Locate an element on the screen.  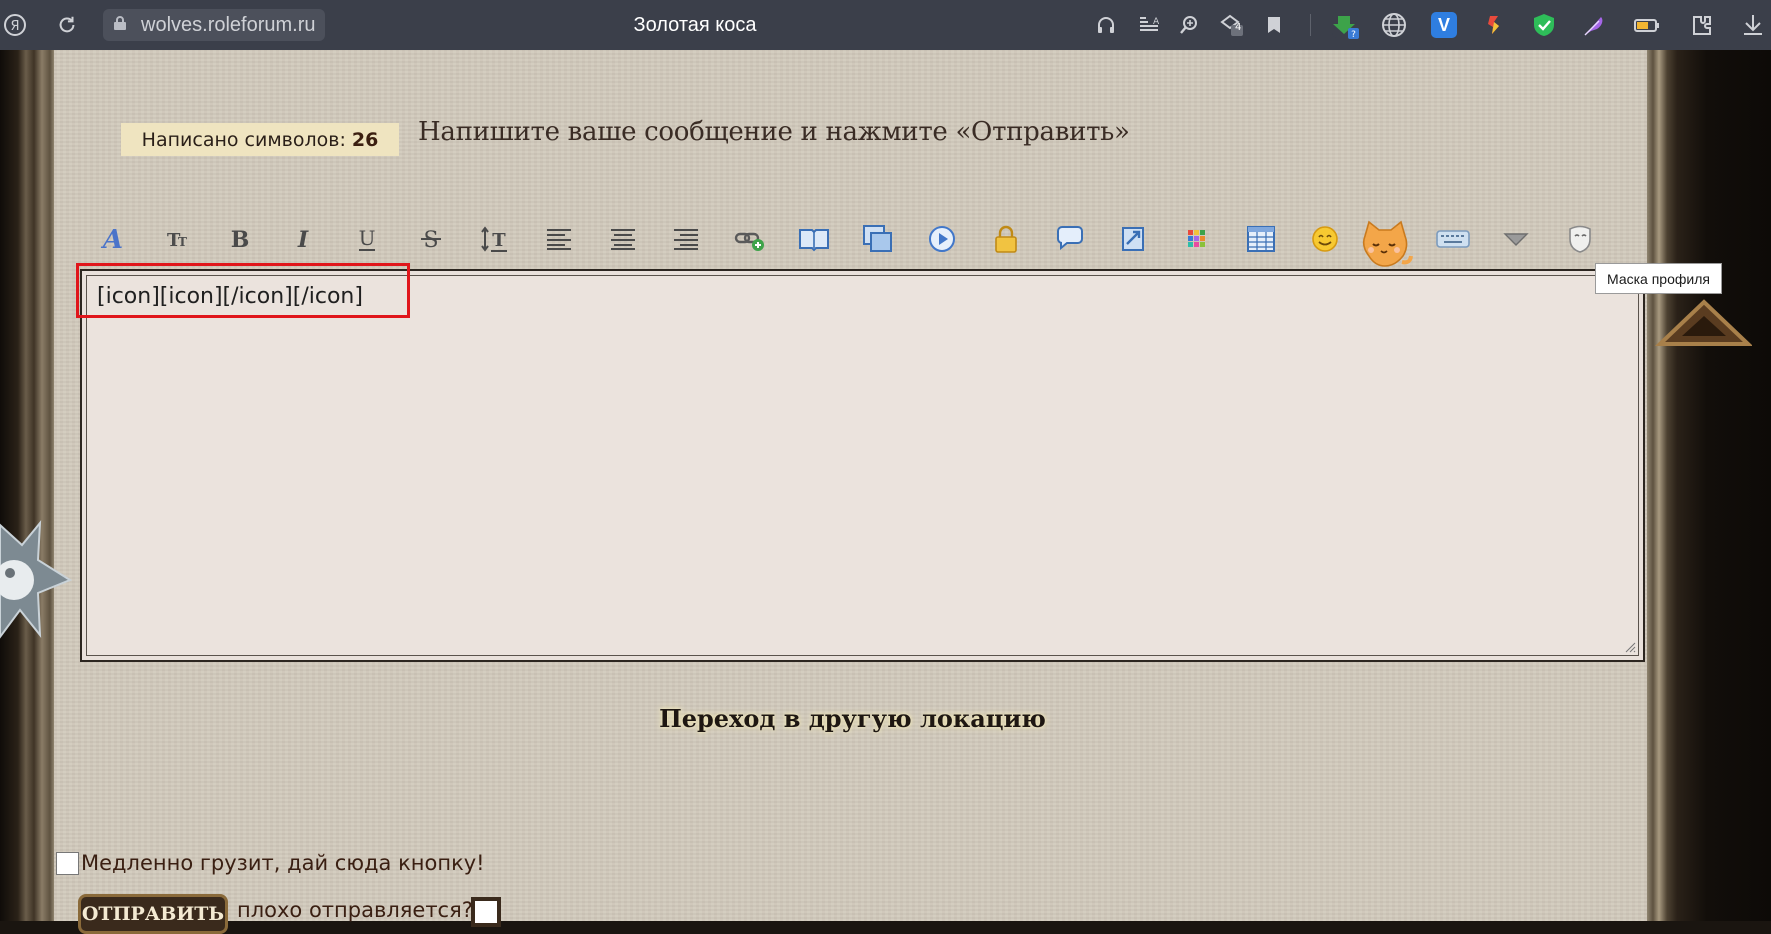
address-bar: wolves.roleforum.ru is located at coordinates (214, 25).